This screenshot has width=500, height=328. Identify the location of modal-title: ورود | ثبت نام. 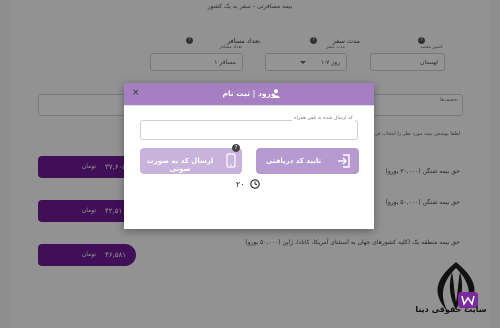
(249, 93).